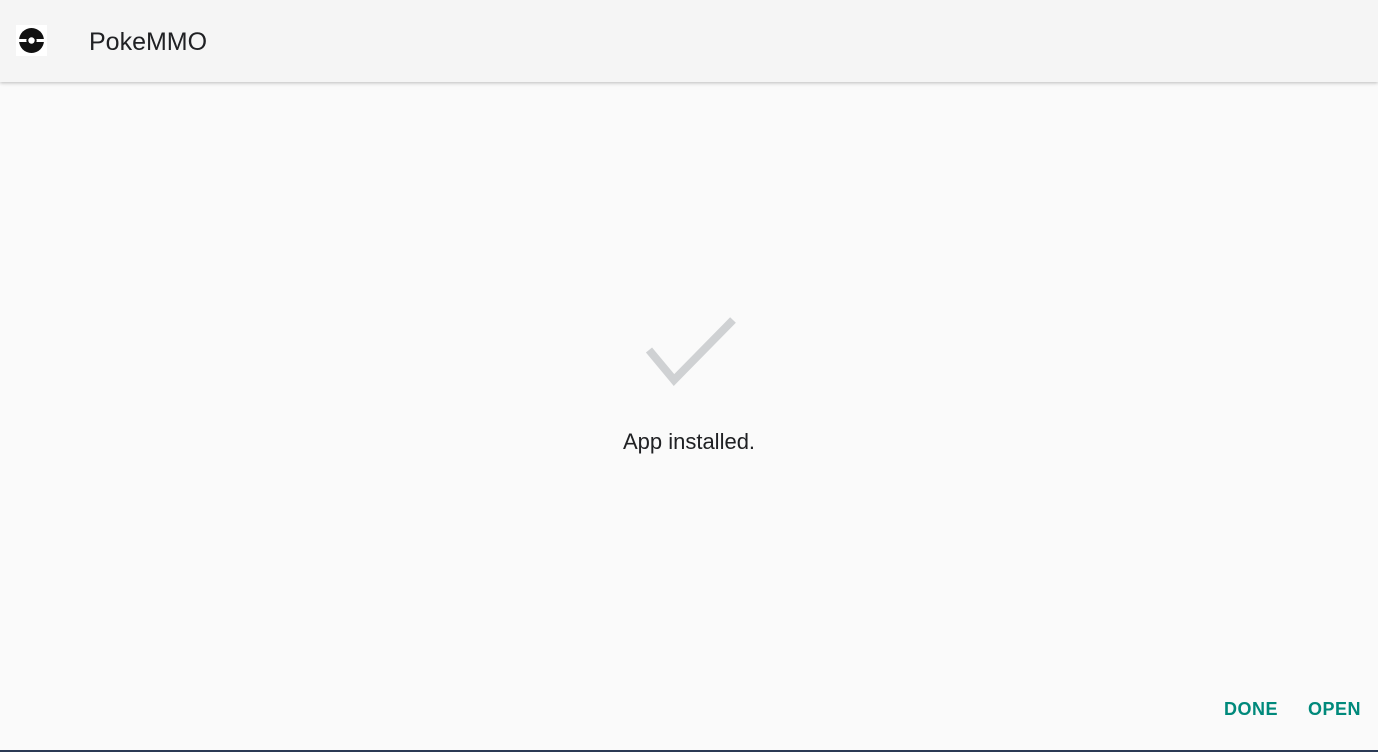 The height and width of the screenshot is (752, 1378). I want to click on install-status-message: App installed., so click(689, 441).